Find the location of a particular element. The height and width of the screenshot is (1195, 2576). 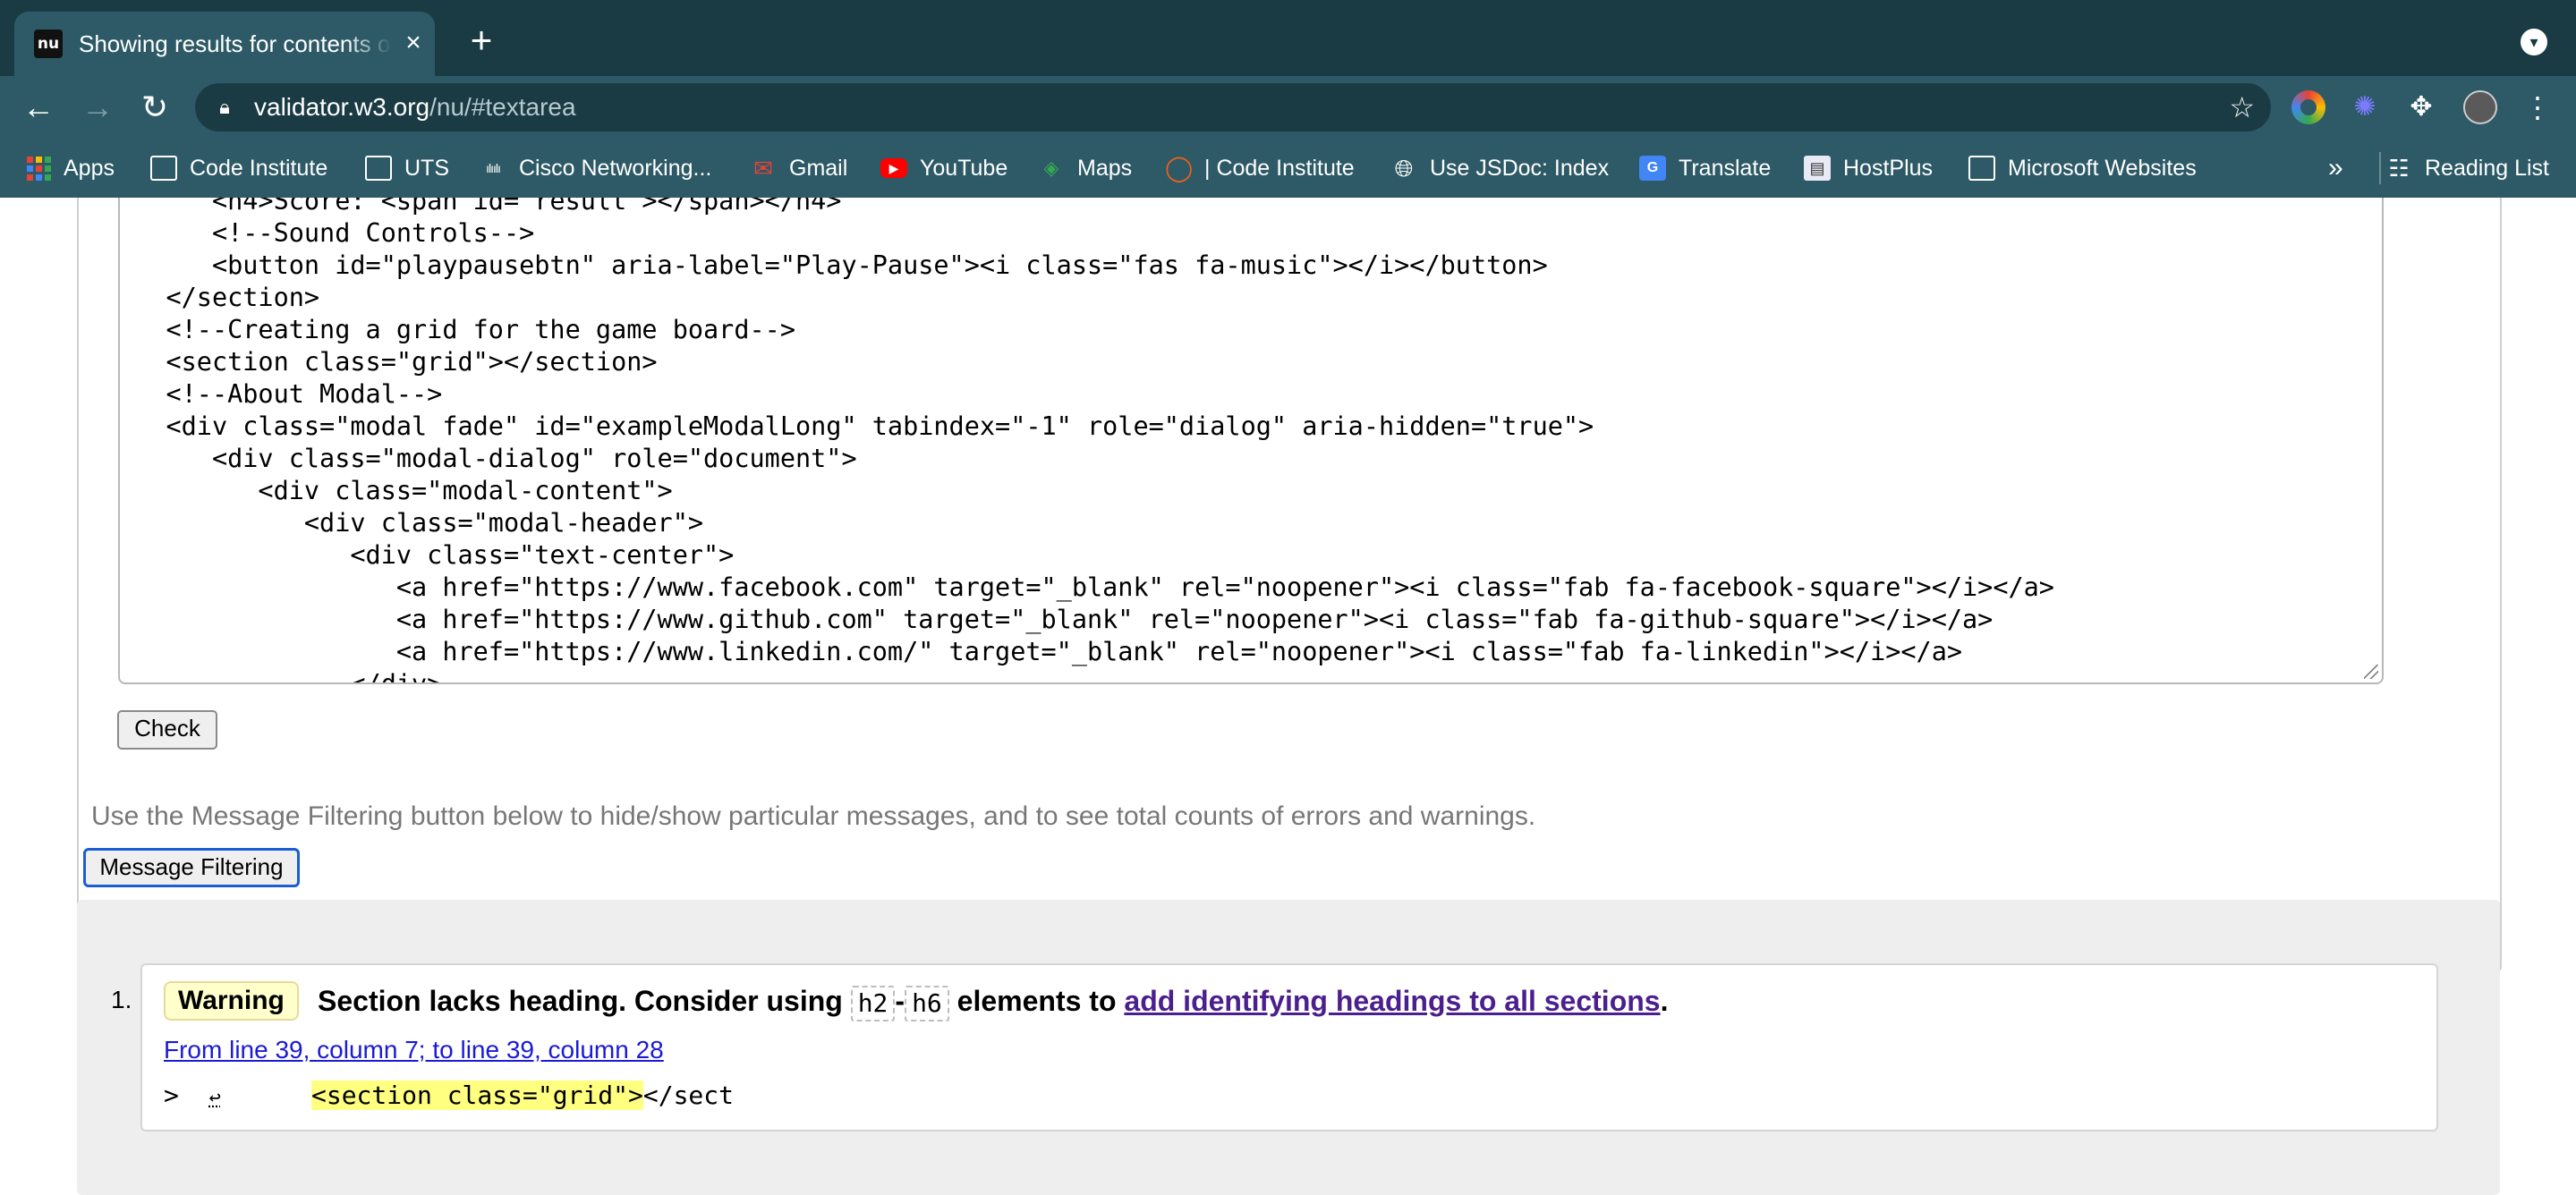

code-institute-icon: ◯ is located at coordinates (1179, 168).